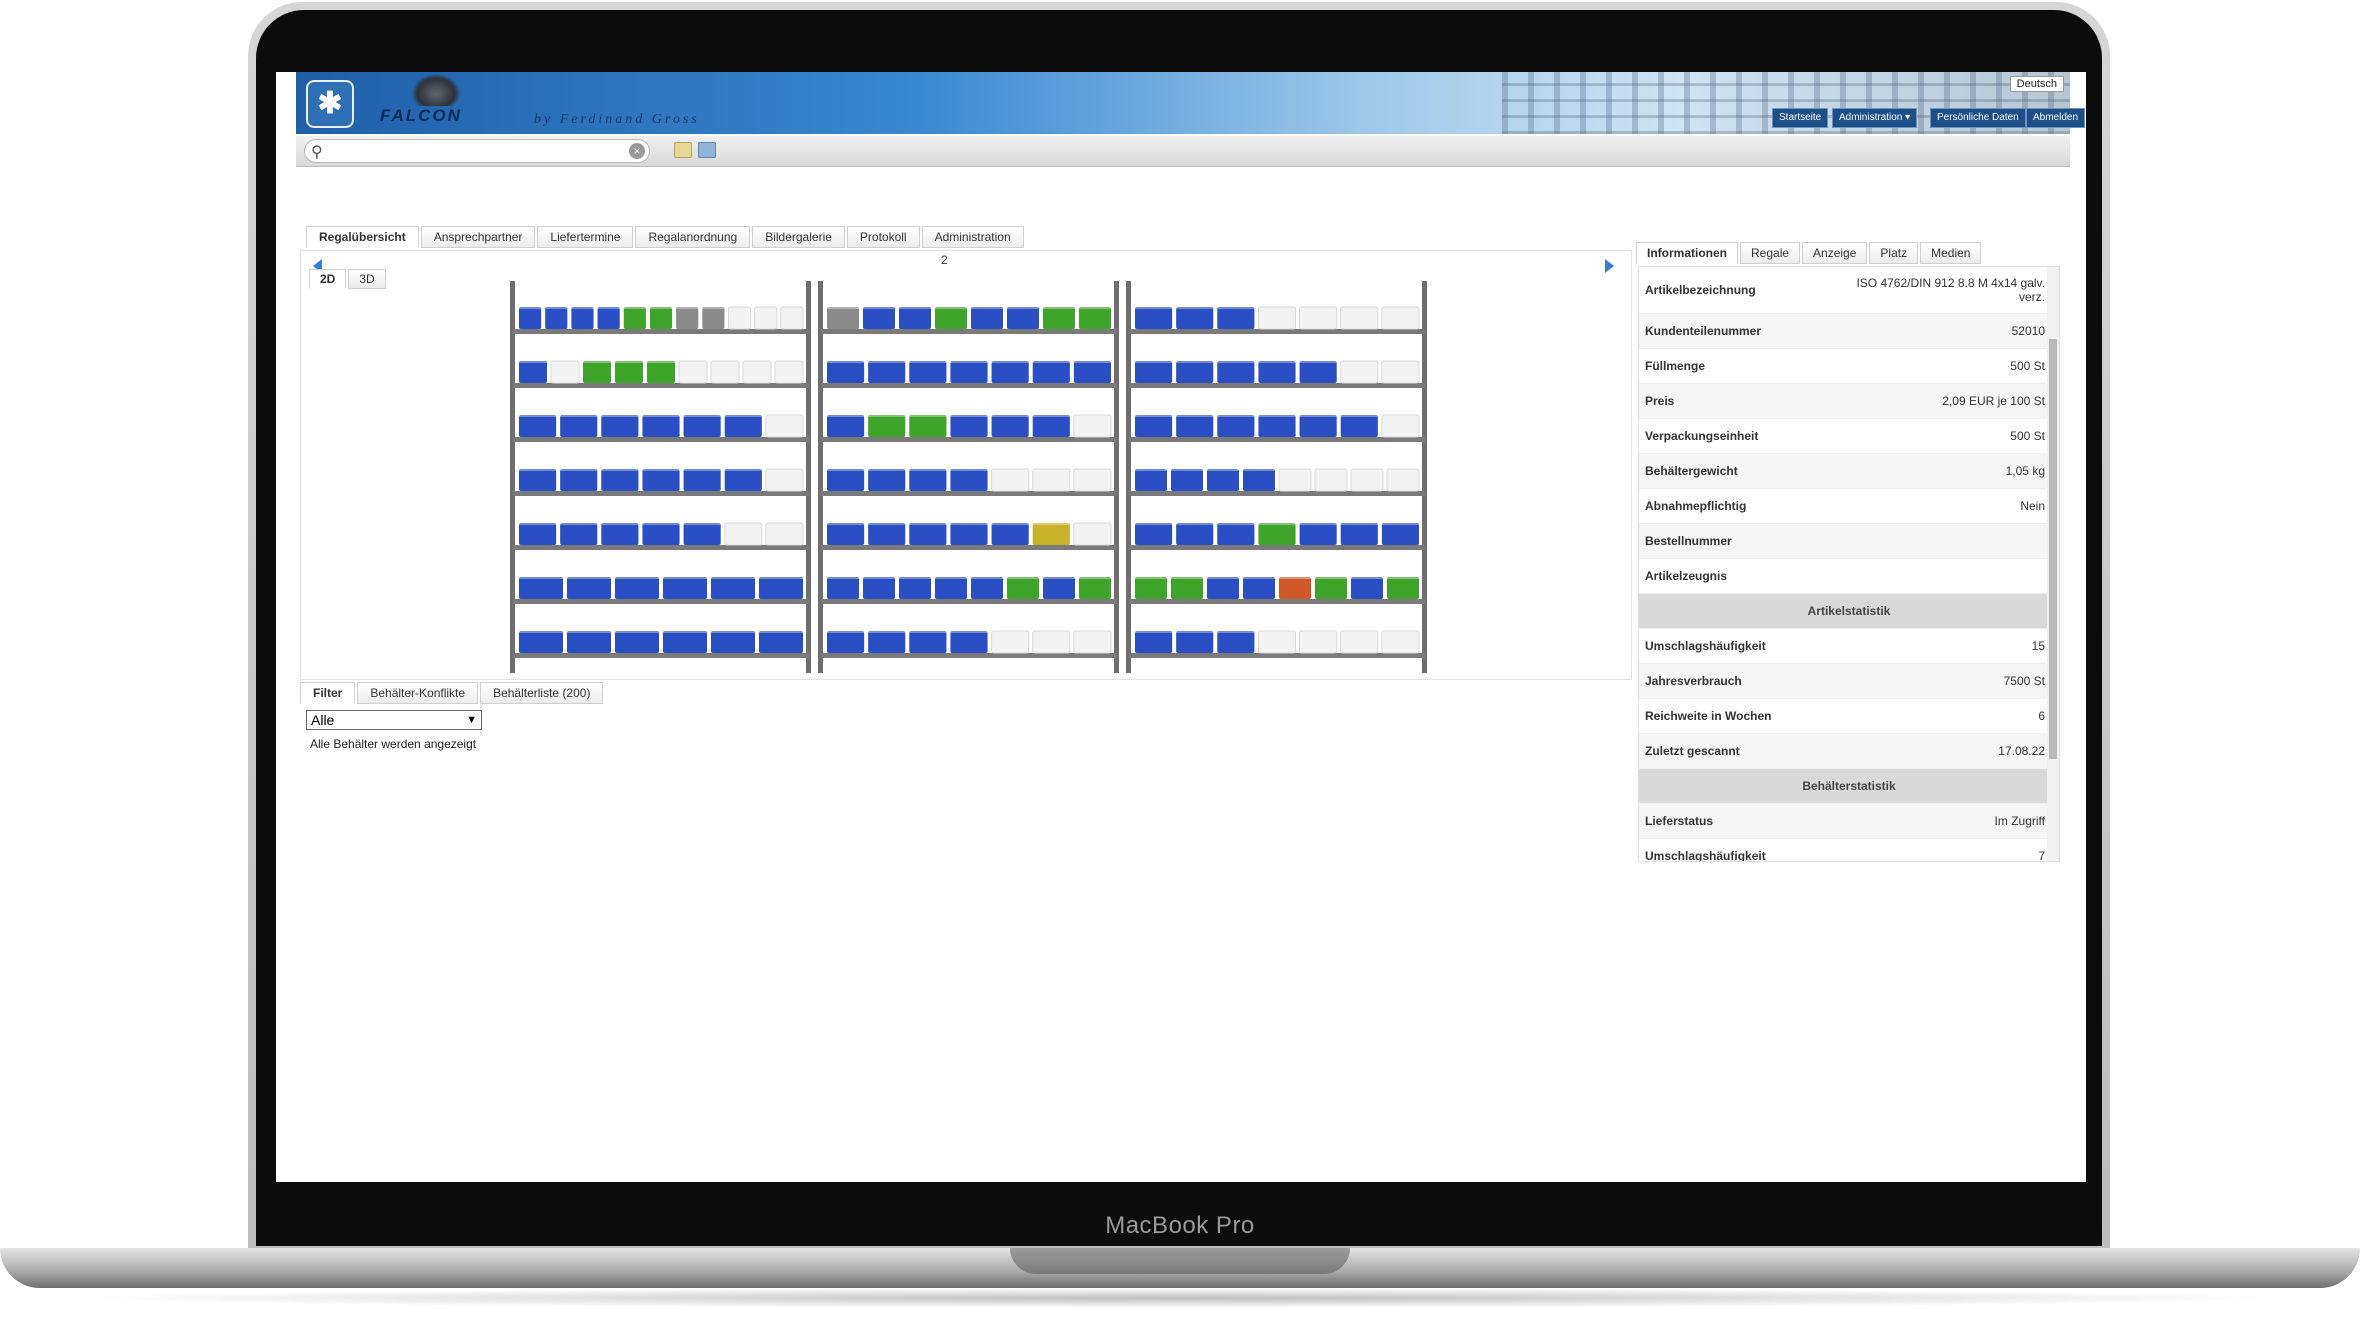 This screenshot has height=1320, width=2360. What do you see at coordinates (2036, 84) in the screenshot?
I see `language-select: Deutsch` at bounding box center [2036, 84].